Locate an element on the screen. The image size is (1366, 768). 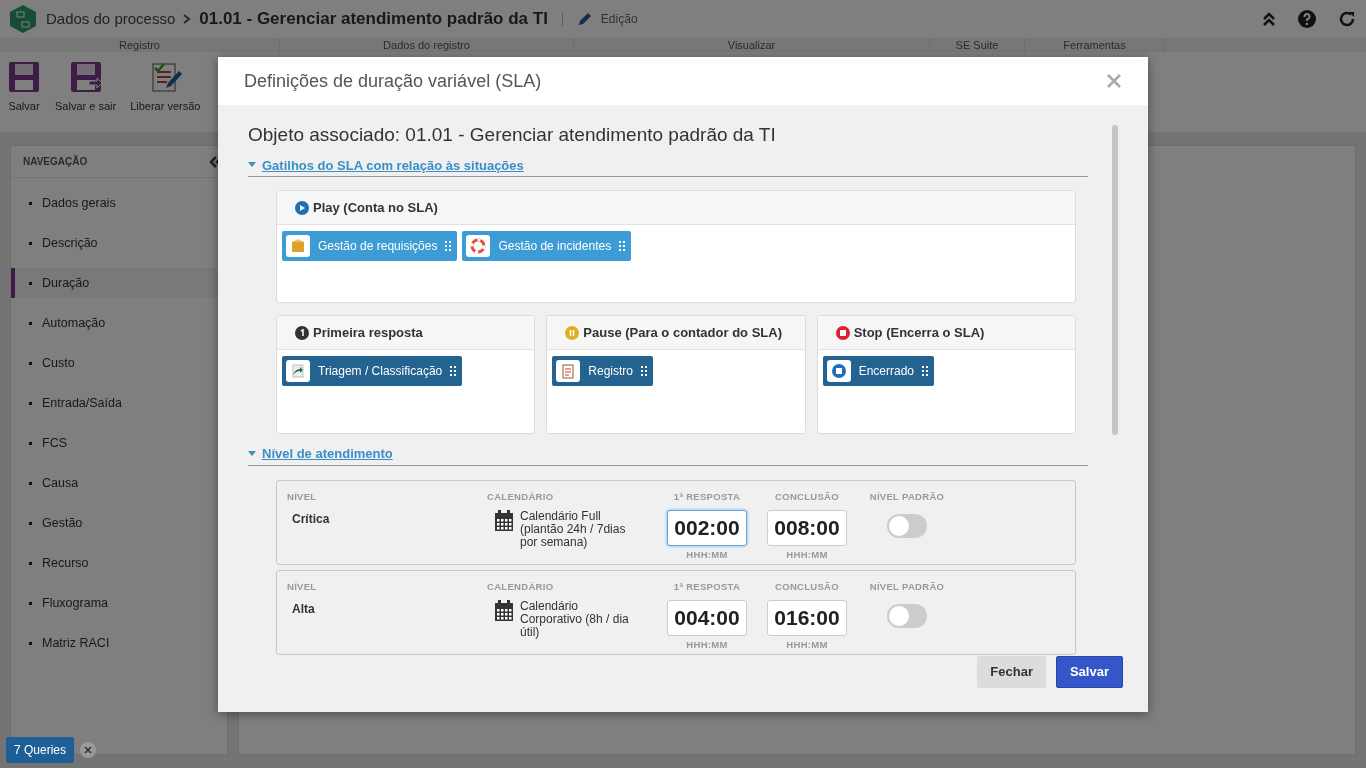
nav-item: Gestão is located at coordinates (119, 523).